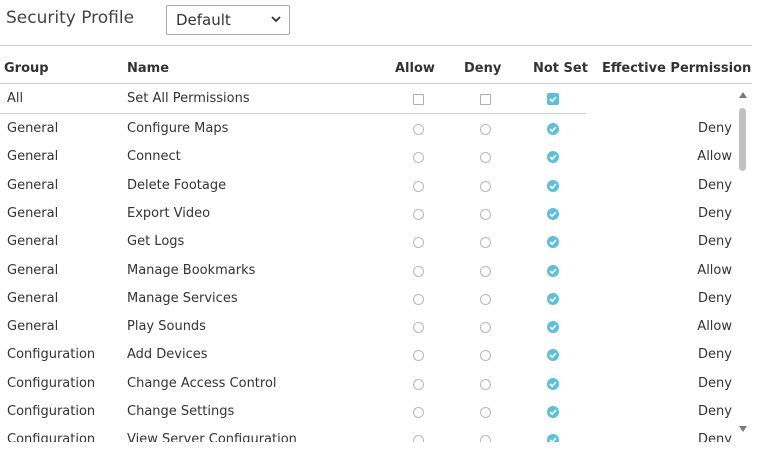 The image size is (757, 454). I want to click on table-row: Configuration Change Access Control Deny, so click(370, 384).